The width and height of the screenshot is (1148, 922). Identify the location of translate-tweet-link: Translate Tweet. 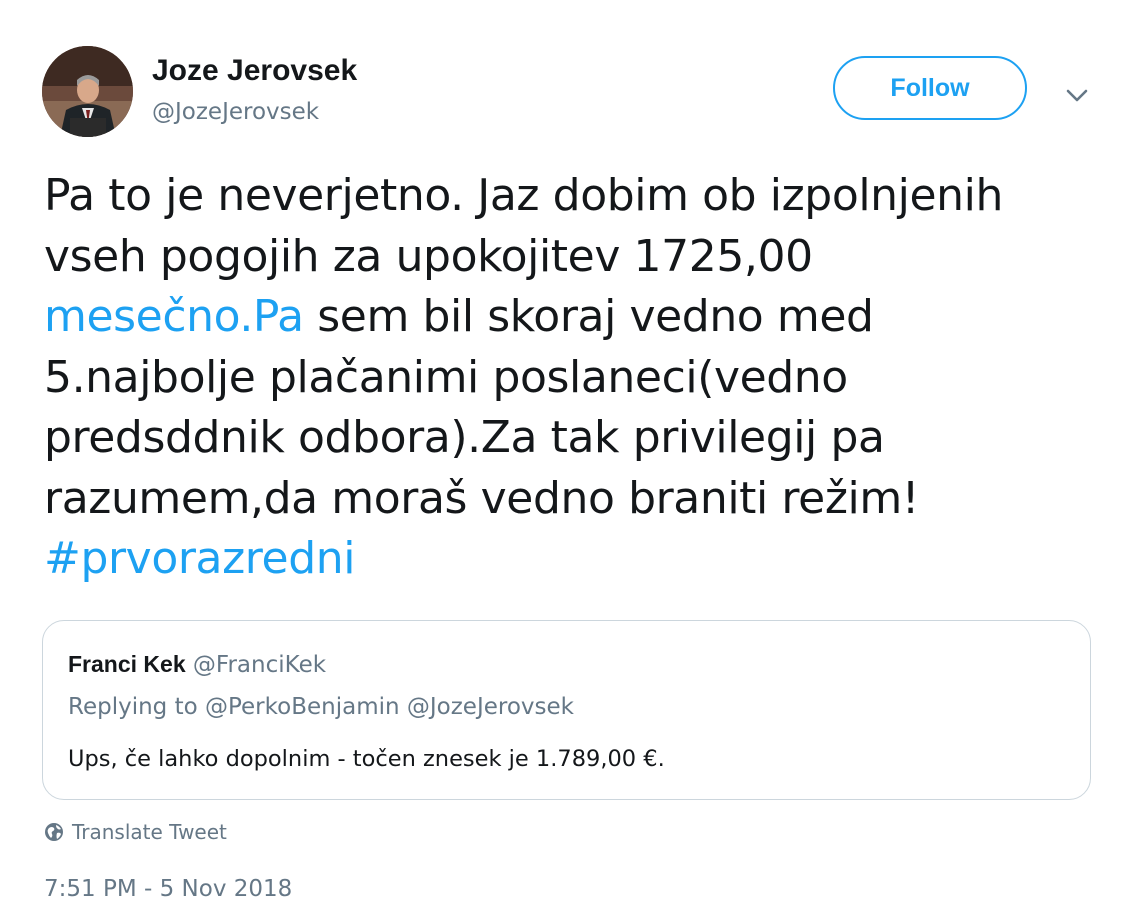
(135, 832).